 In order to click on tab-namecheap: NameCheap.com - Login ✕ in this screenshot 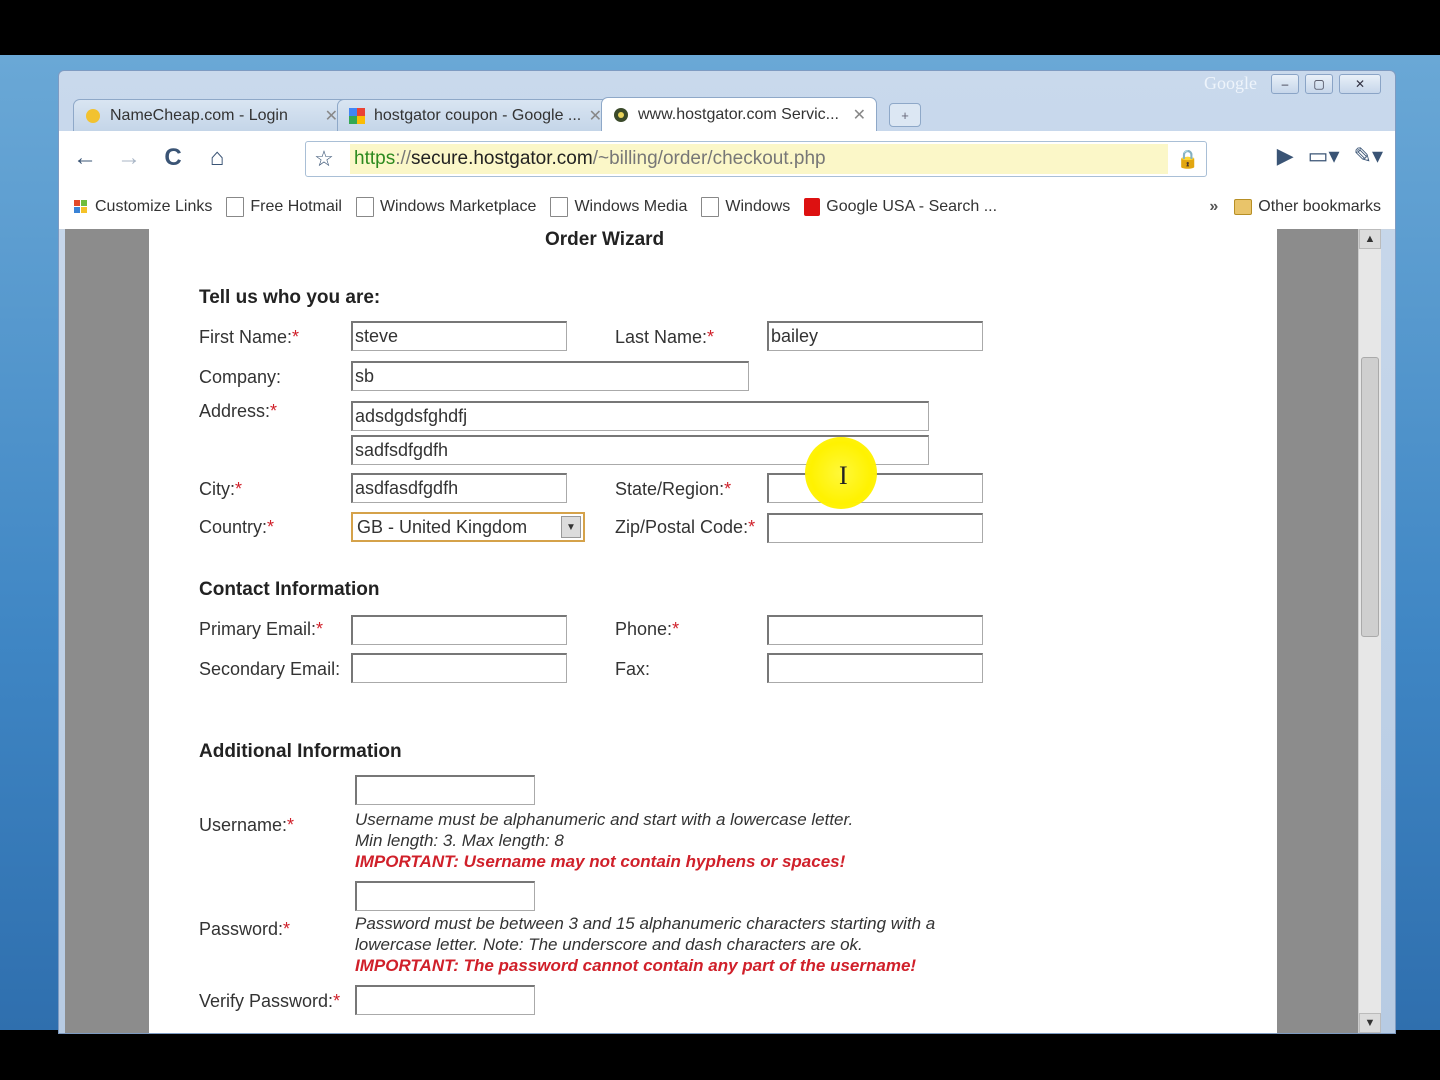, I will do `click(211, 115)`.